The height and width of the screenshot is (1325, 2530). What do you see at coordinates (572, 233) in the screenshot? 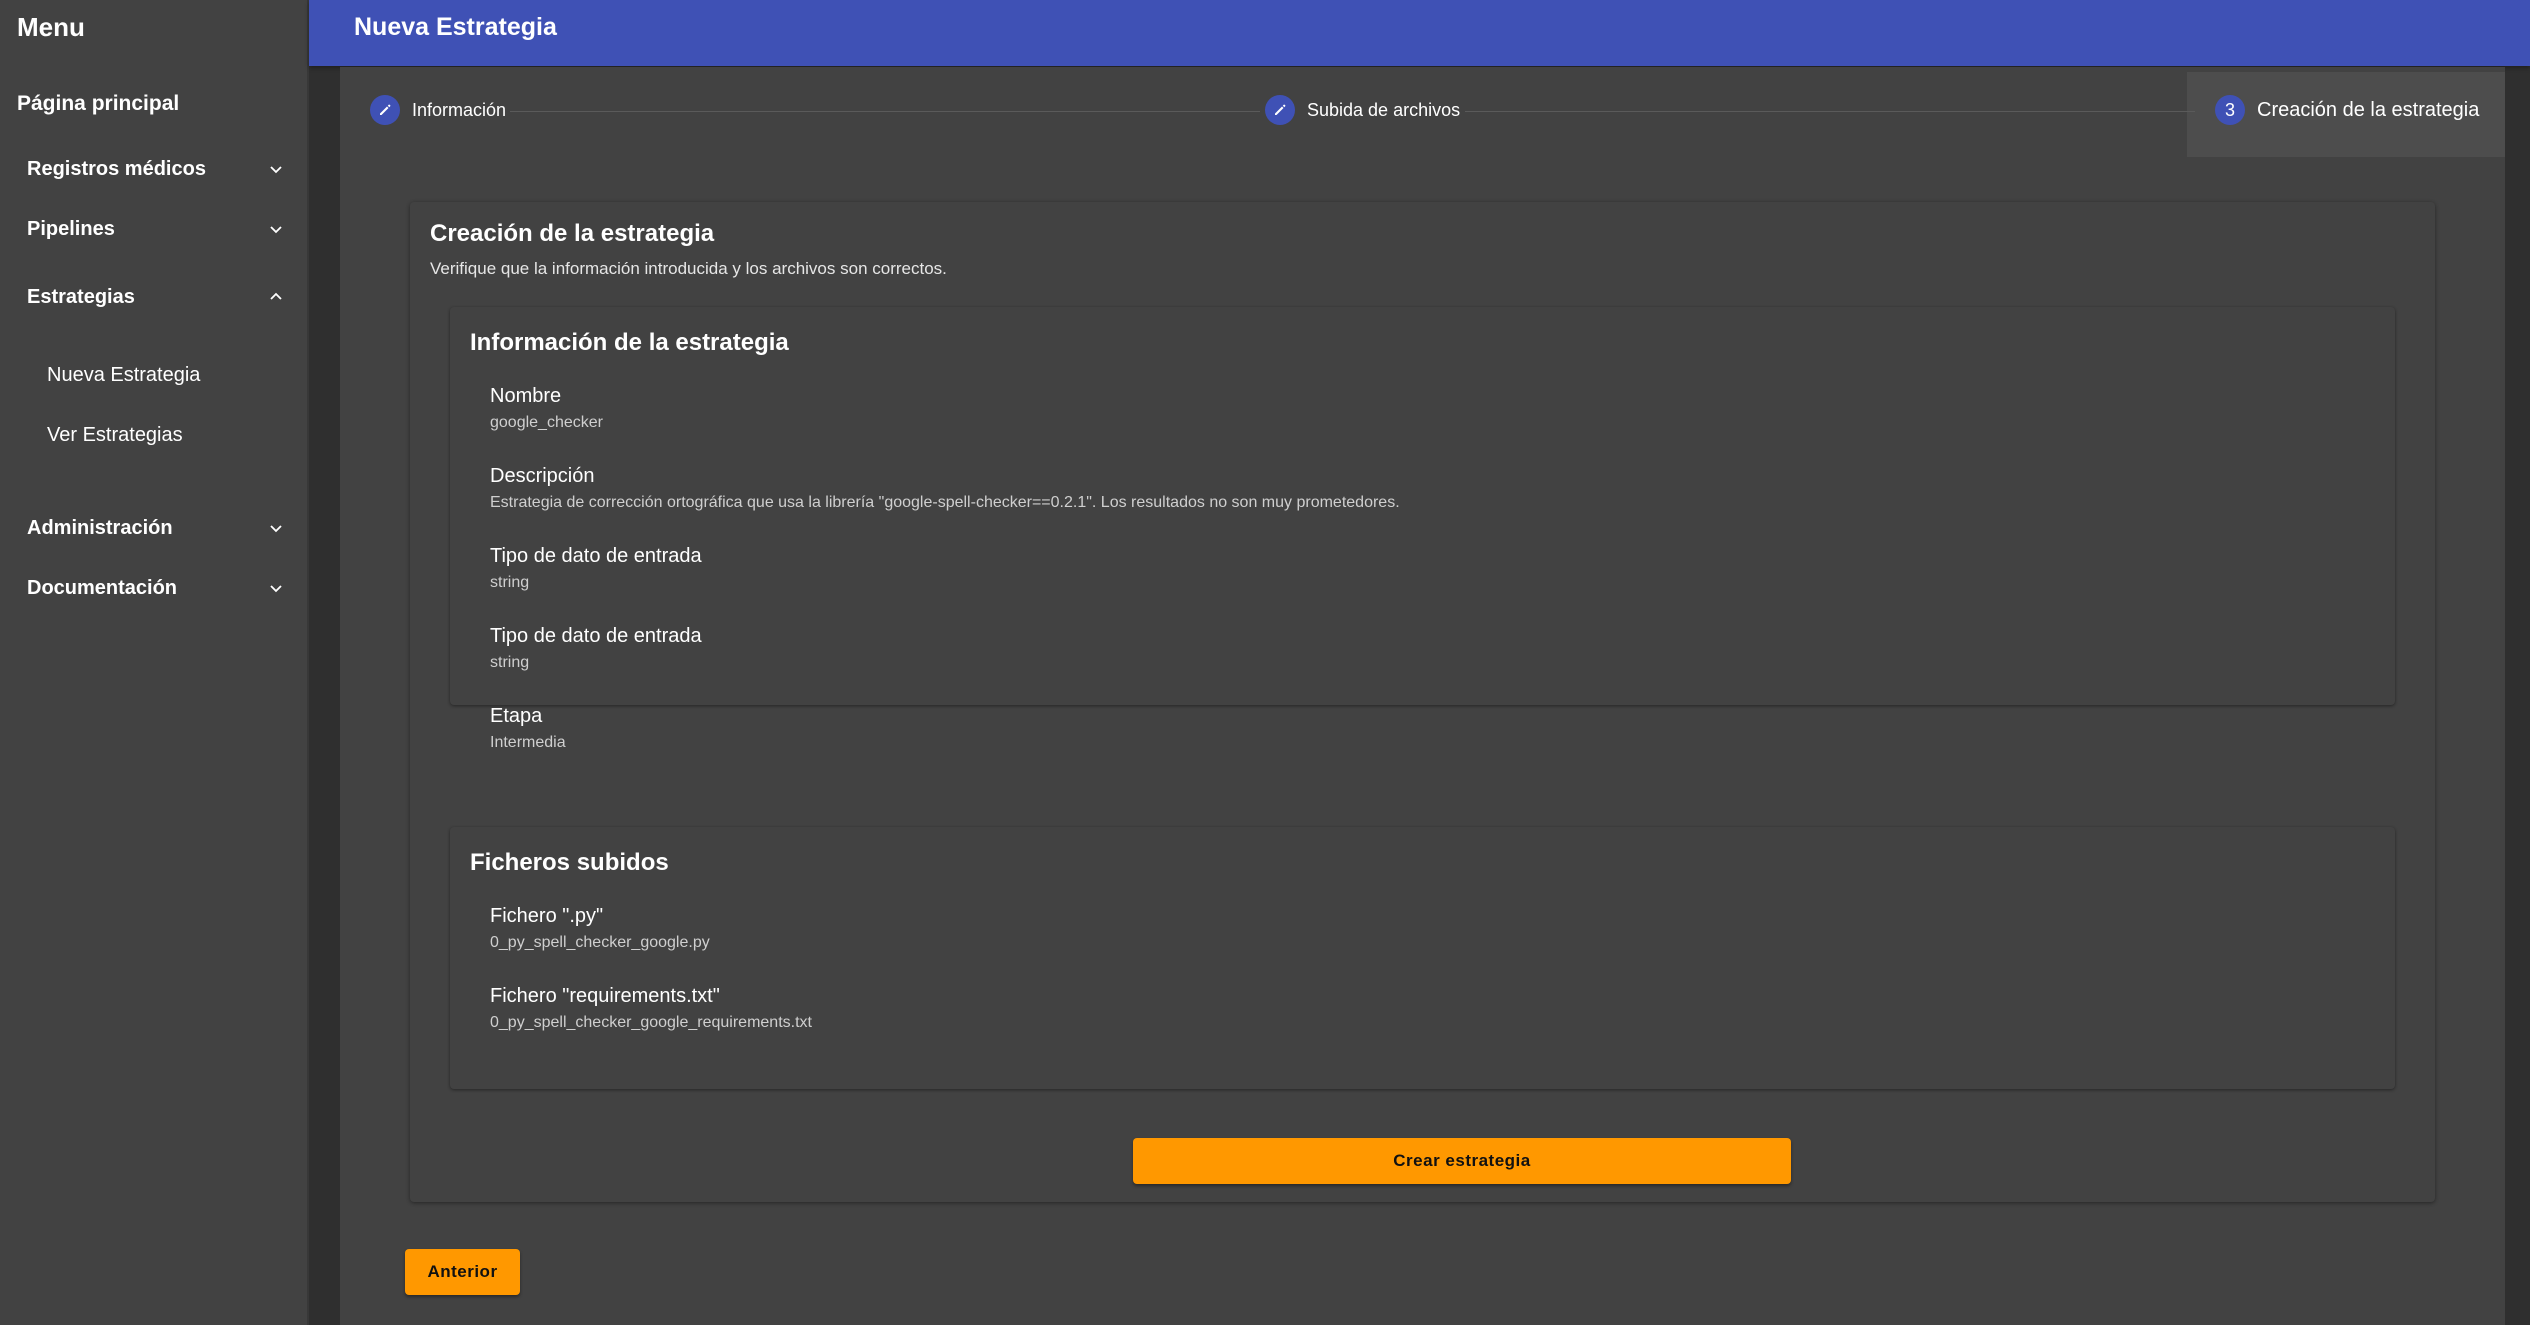
I see `card-title: Creación de la estrategia` at bounding box center [572, 233].